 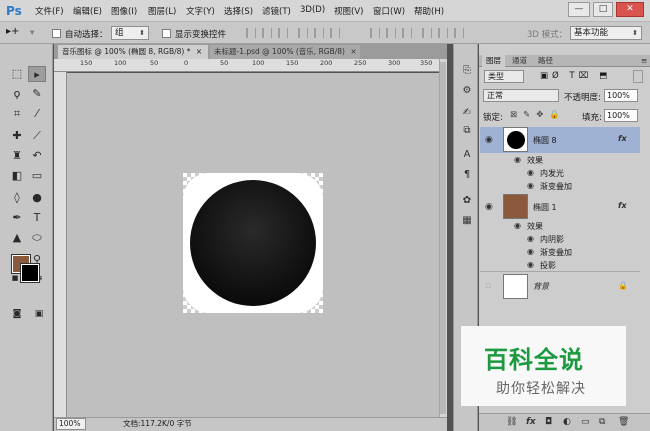 I want to click on link-layers-icon: ⛓, so click(x=511, y=422).